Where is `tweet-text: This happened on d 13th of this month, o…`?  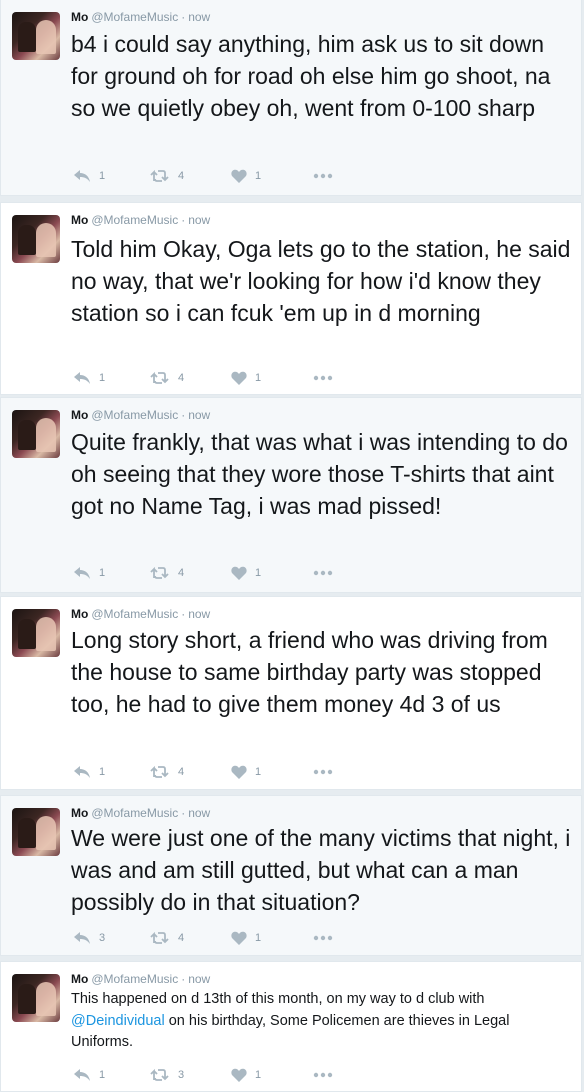 tweet-text: This happened on d 13th of this month, o… is located at coordinates (322, 1021).